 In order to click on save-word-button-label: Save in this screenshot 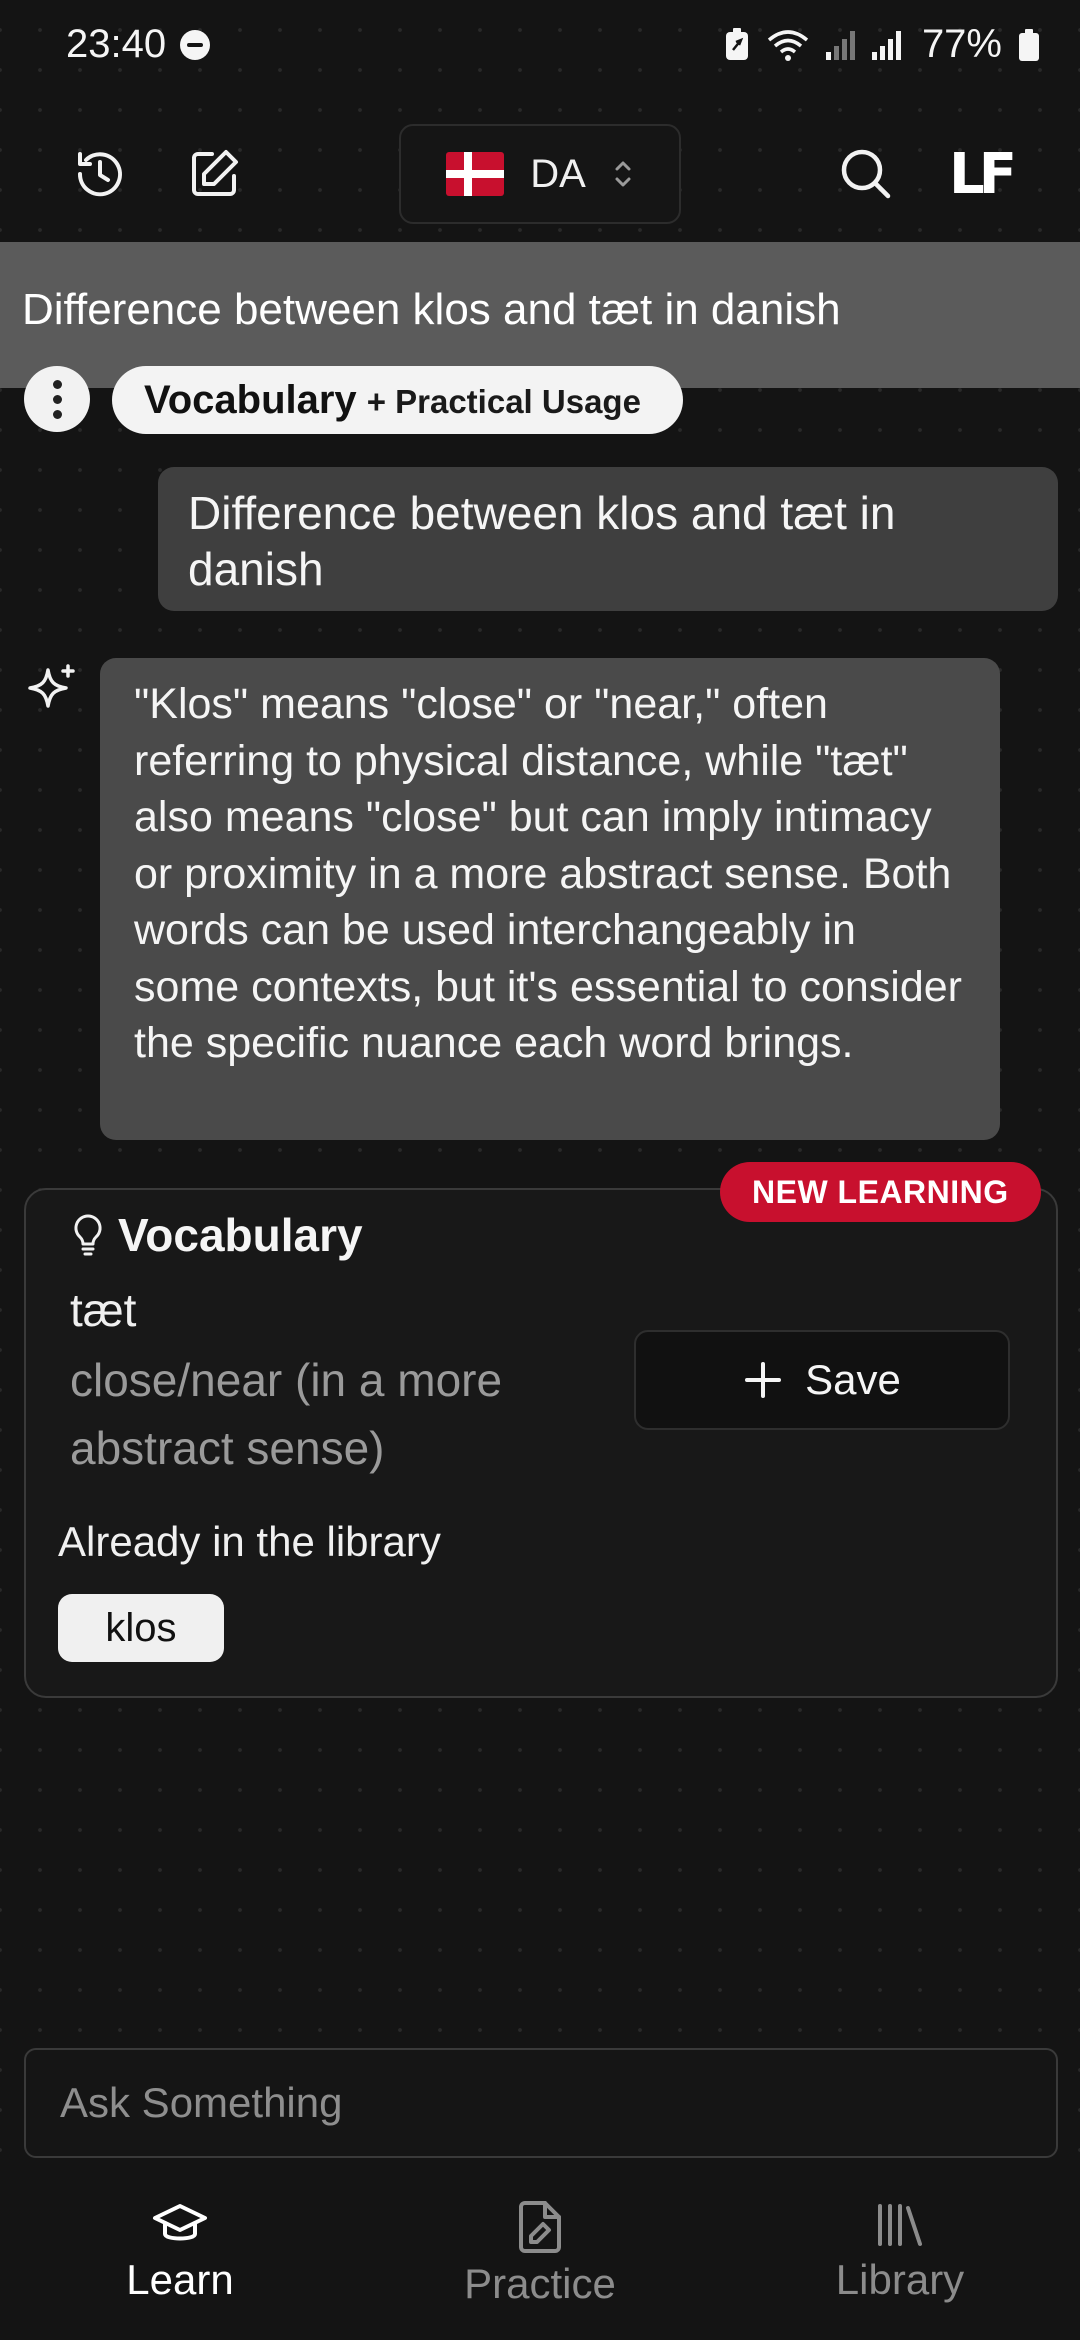, I will do `click(853, 1379)`.